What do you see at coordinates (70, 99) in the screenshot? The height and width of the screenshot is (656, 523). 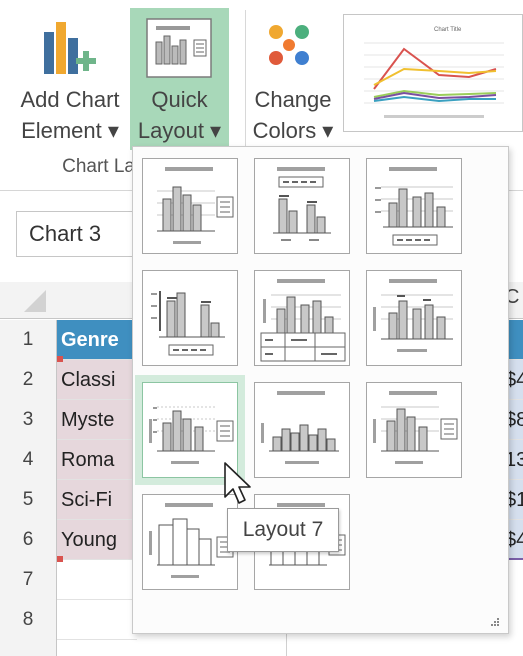 I see `add-chart-element-label-1: Add Chart` at bounding box center [70, 99].